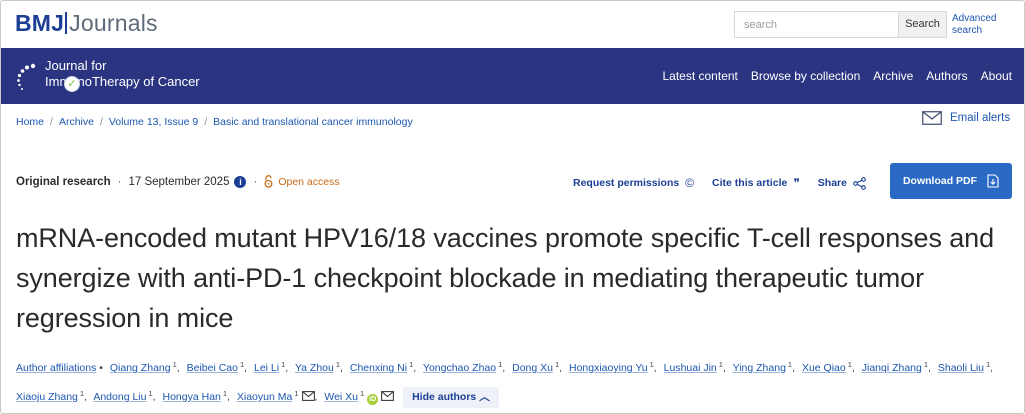  Describe the element at coordinates (484, 397) in the screenshot. I see `chevron-up-icon: ︿` at that location.